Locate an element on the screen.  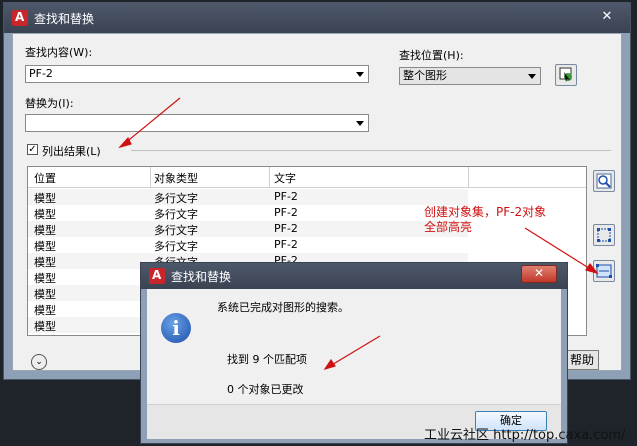
location-value: 整个图形 is located at coordinates (425, 75).